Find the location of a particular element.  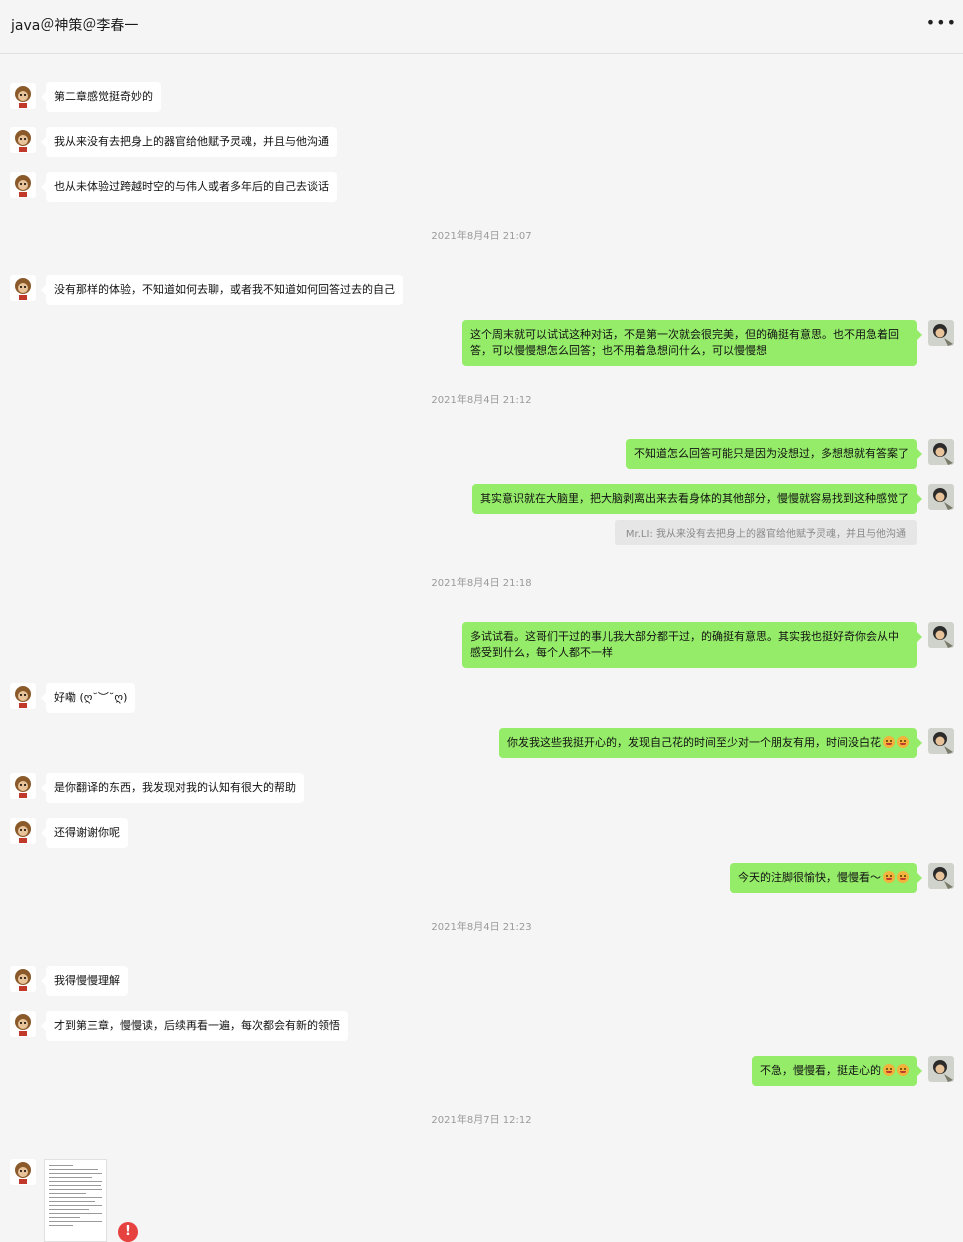

message-bubble: 没有那样的体验，不知道如何去聊，或者我不知道如何回答过去的自己 is located at coordinates (222, 290).